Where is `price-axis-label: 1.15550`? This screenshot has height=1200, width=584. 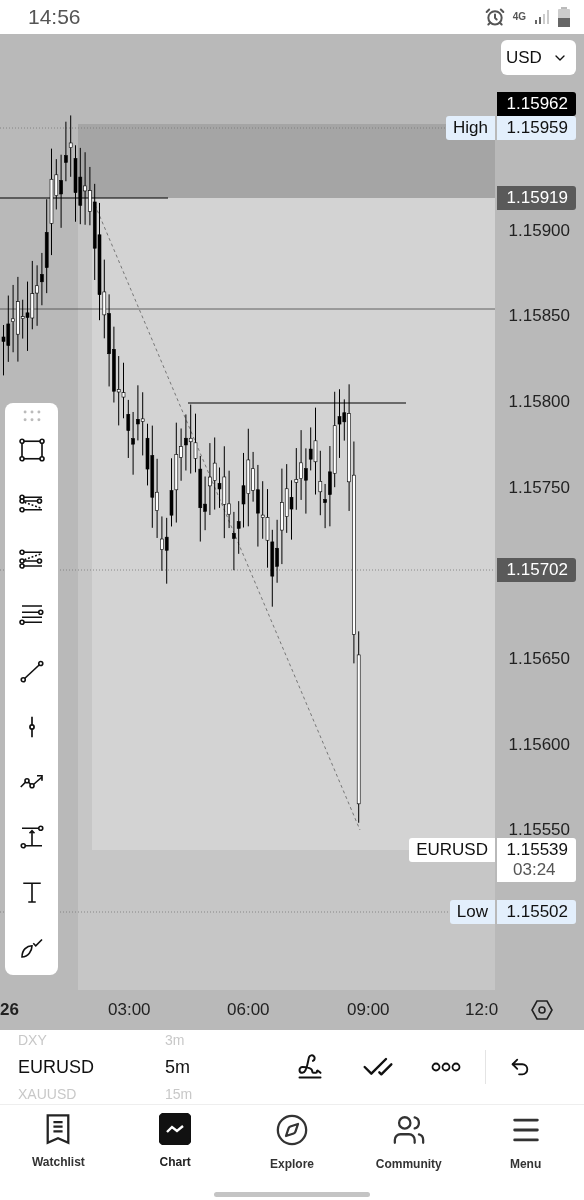 price-axis-label: 1.15550 is located at coordinates (539, 830).